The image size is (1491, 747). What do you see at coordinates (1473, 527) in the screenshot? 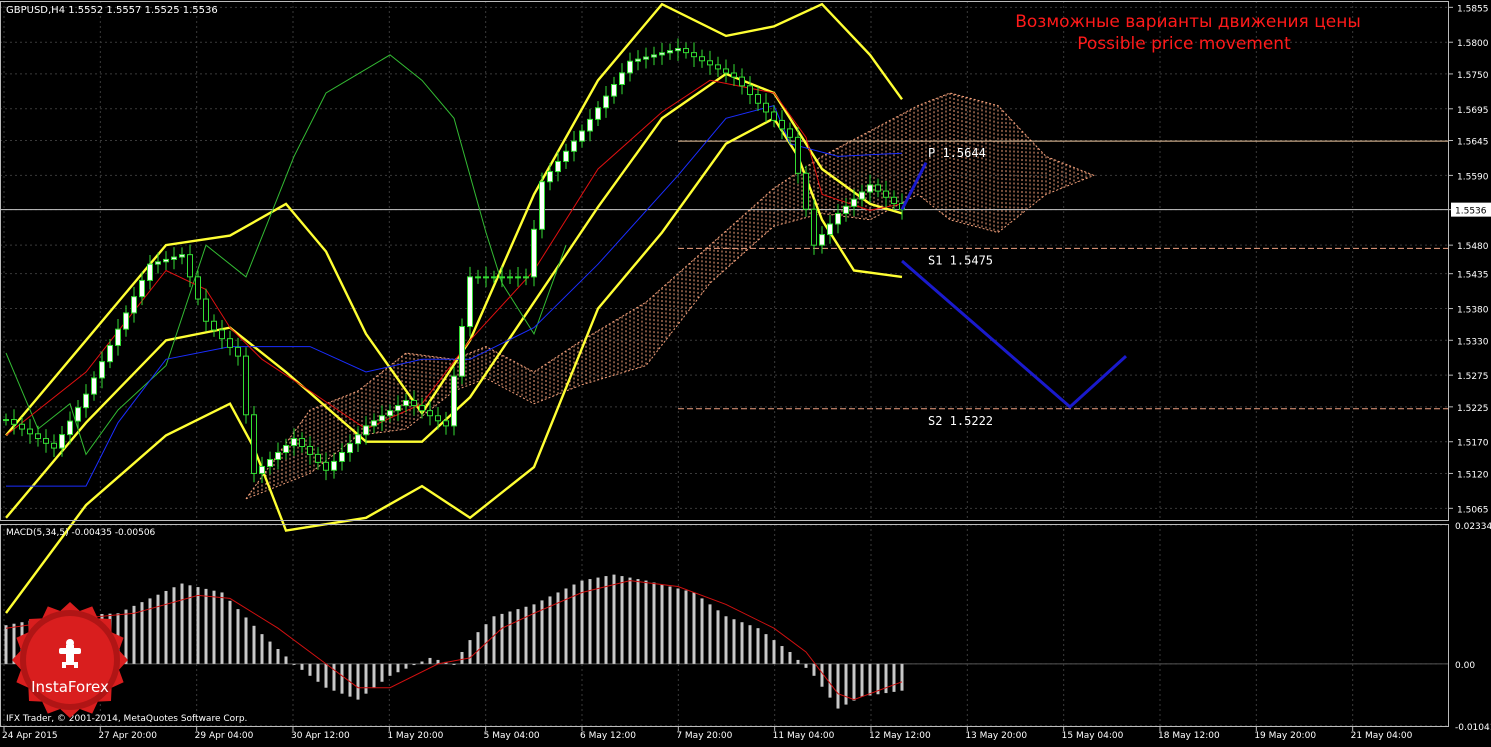
I see `macd-tick-label: 0.02334` at bounding box center [1473, 527].